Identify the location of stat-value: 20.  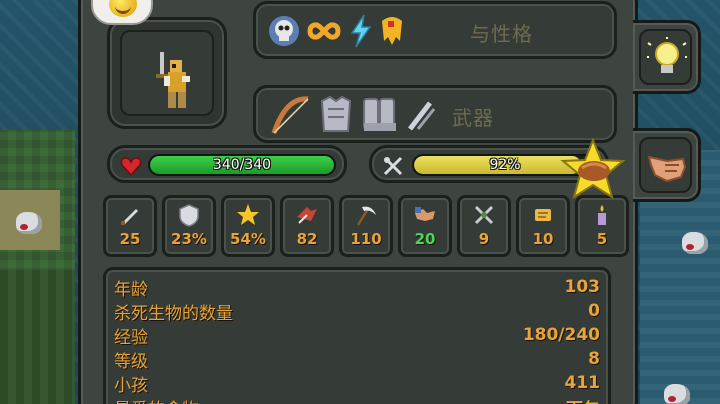
(425, 239).